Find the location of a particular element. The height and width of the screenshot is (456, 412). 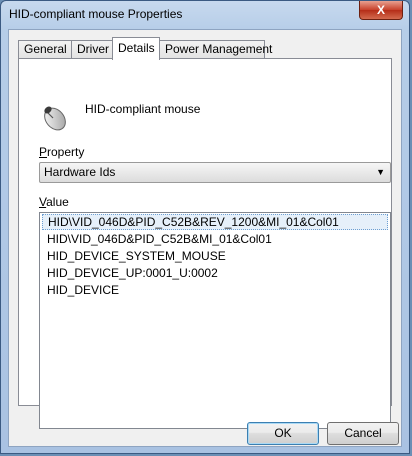

mouse-icon is located at coordinates (55, 118).